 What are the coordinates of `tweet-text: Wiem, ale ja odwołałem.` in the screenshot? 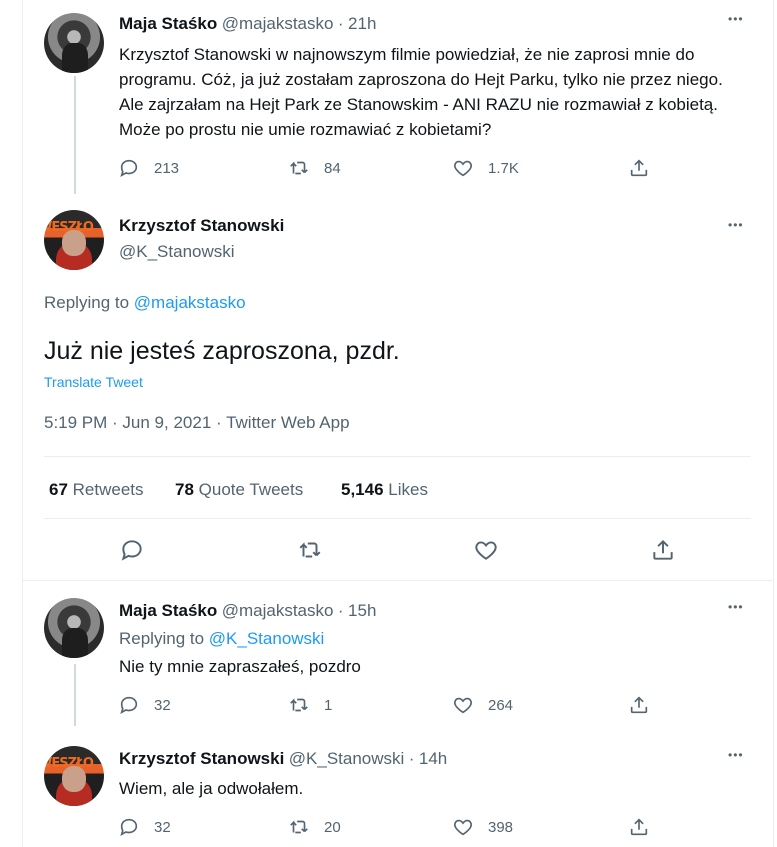 It's located at (211, 788).